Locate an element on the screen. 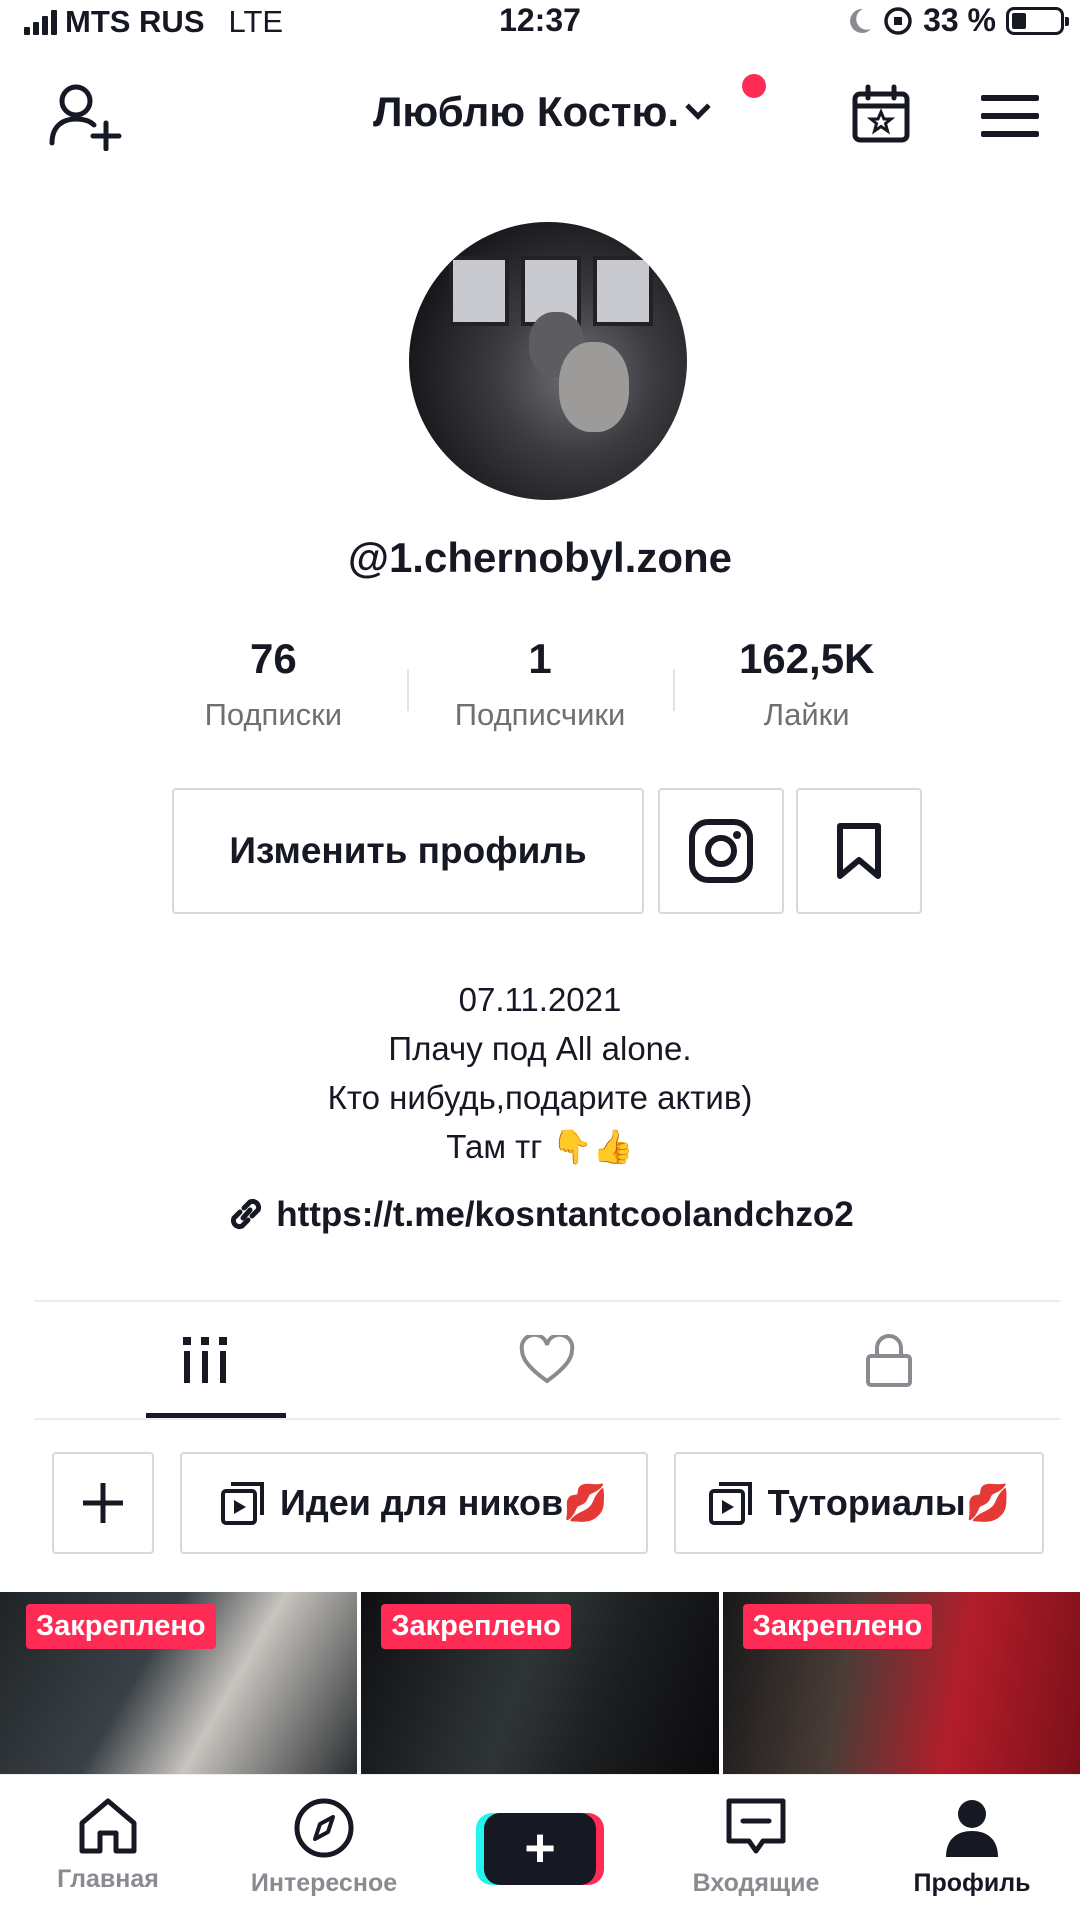 The image size is (1080, 1920). moon-icon is located at coordinates (861, 20).